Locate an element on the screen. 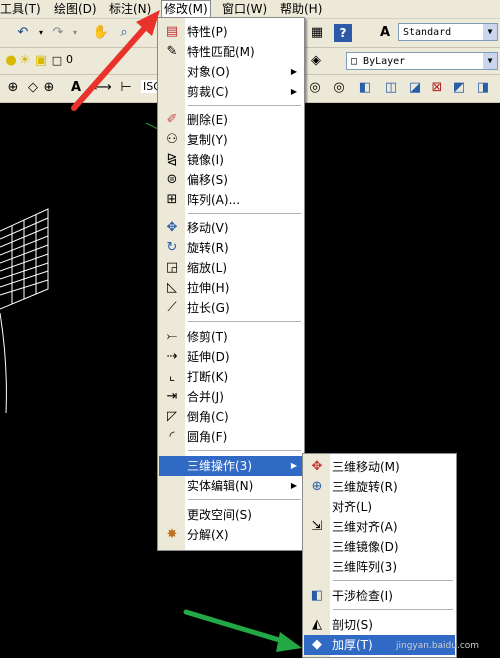  layer-properties-icon: ◈ is located at coordinates (316, 61).